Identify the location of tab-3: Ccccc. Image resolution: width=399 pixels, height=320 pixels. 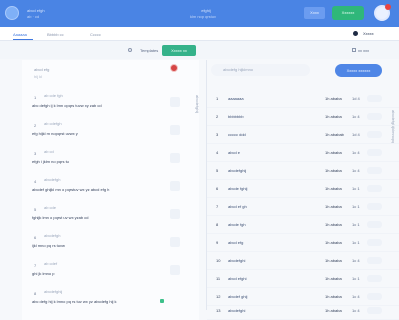
(95, 34).